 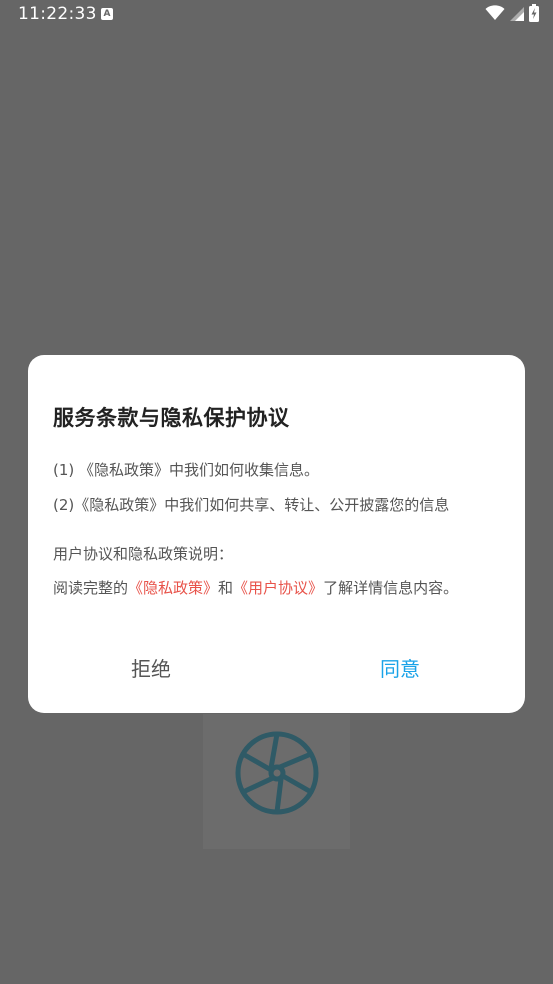 What do you see at coordinates (91, 588) in the screenshot?
I see `read-prefix: 阅读完整的` at bounding box center [91, 588].